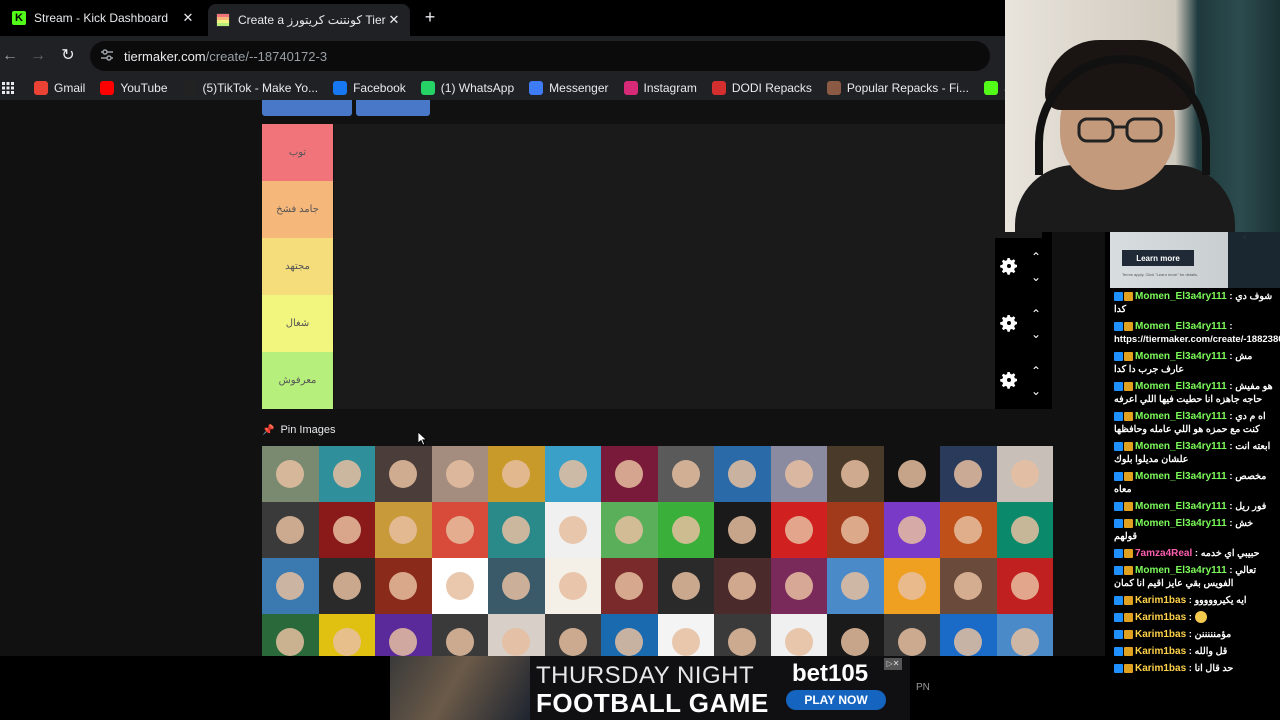 The image size is (1280, 720). Describe the element at coordinates (540, 56) in the screenshot. I see `address-bar: tiermaker.com/create/--18740172-3` at that location.